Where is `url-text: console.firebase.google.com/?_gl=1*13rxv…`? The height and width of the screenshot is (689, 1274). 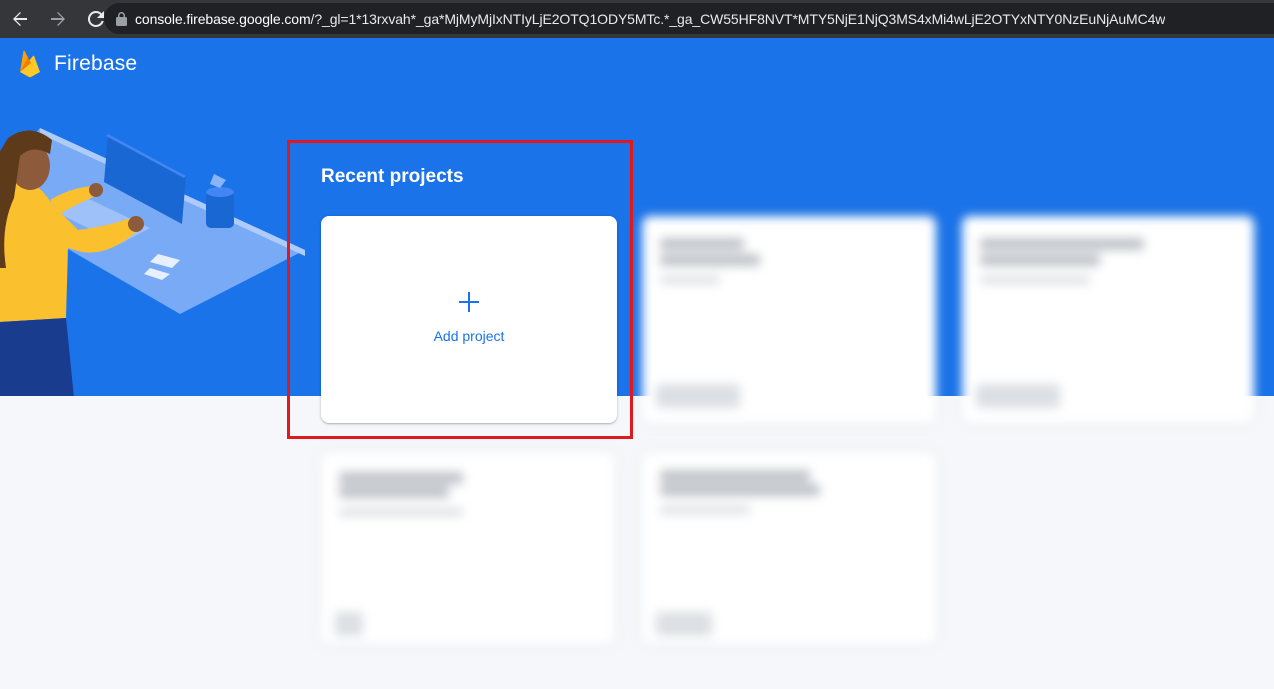
url-text: console.firebase.google.com/?_gl=1*13rxv… is located at coordinates (650, 19).